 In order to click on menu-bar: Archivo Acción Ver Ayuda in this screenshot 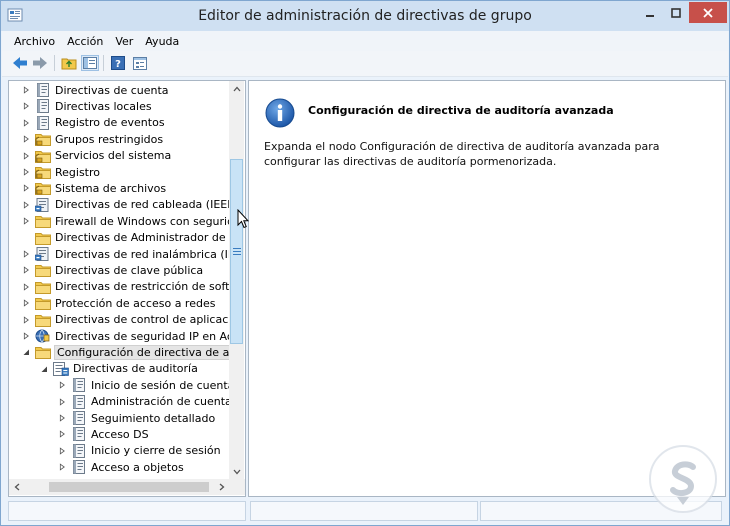, I will do `click(365, 41)`.